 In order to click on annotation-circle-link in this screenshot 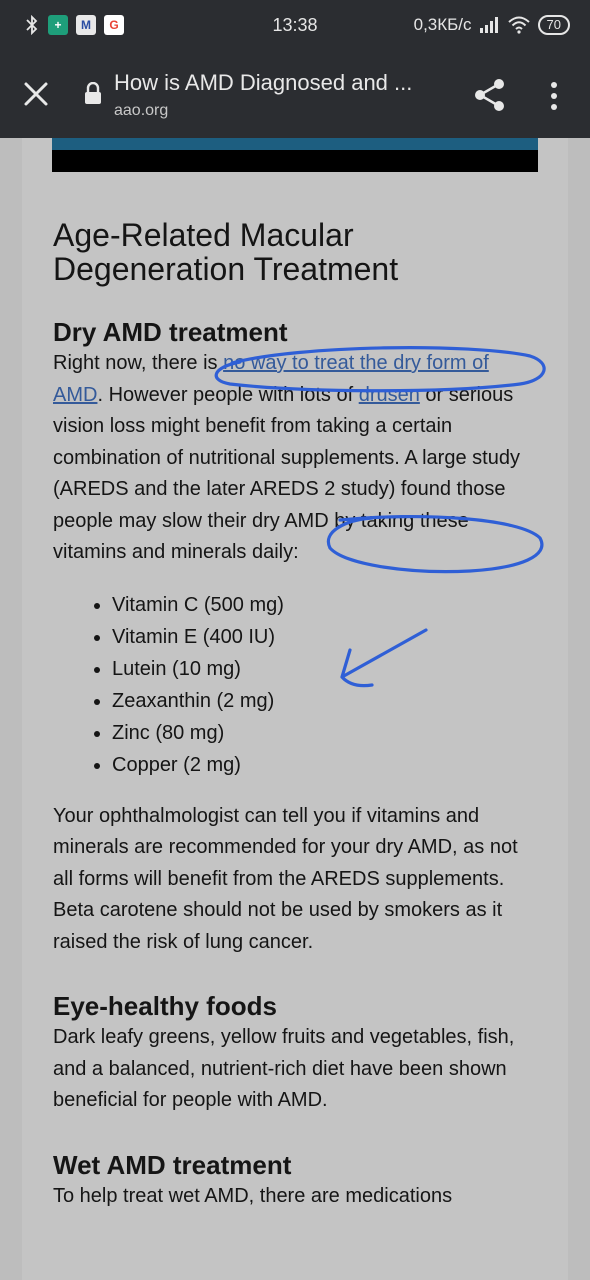, I will do `click(380, 369)`.